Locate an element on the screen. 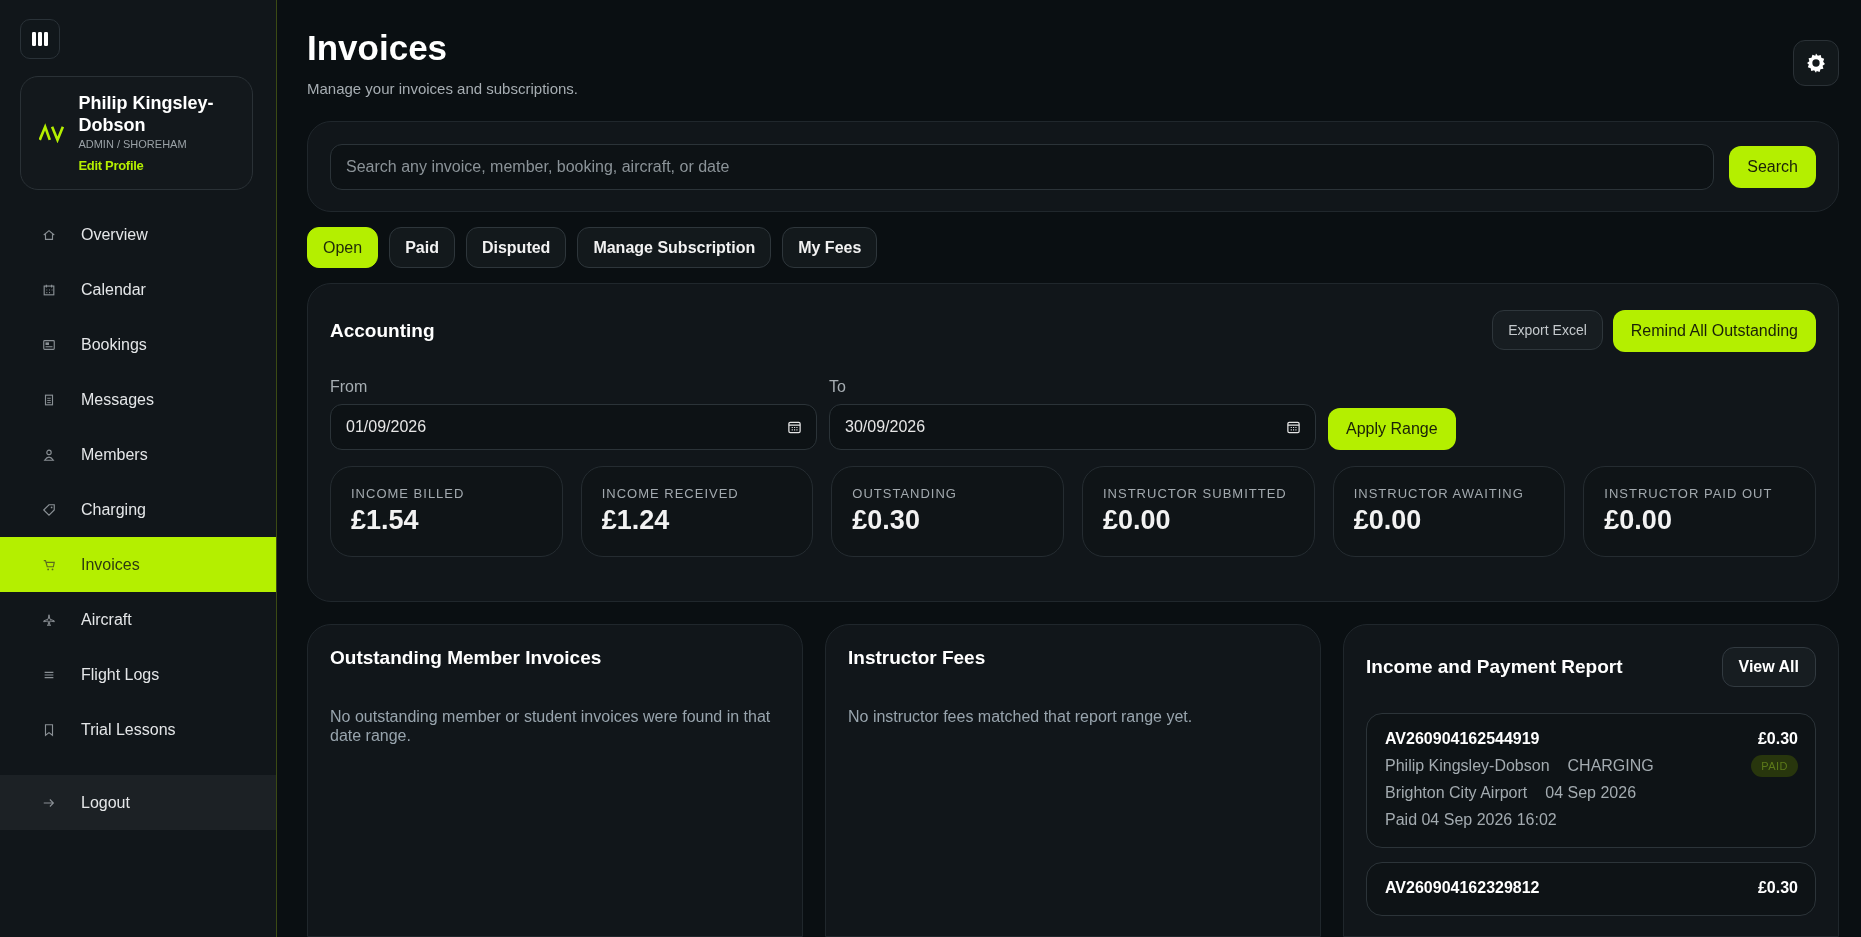  airplane-icon is located at coordinates (49, 619).